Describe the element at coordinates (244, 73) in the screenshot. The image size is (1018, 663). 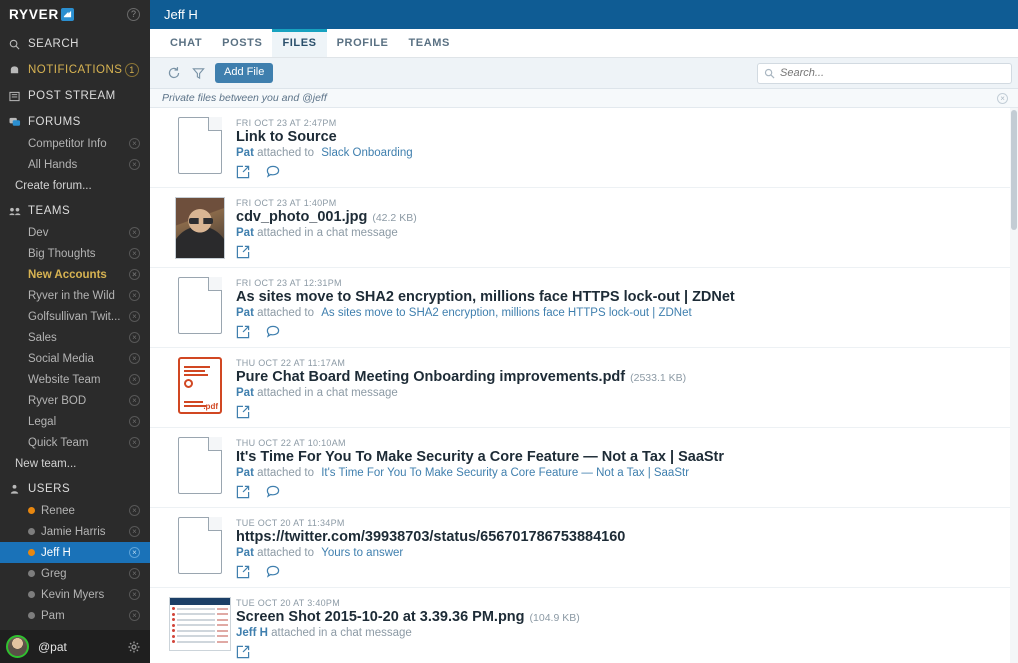
I see `add-file-button: Add File` at that location.